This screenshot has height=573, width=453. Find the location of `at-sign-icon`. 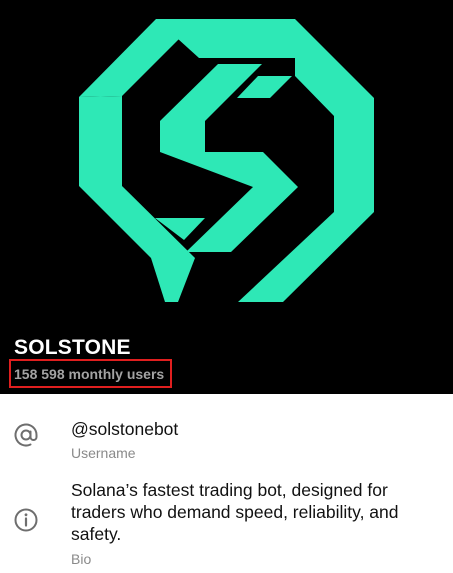

at-sign-icon is located at coordinates (26, 437).